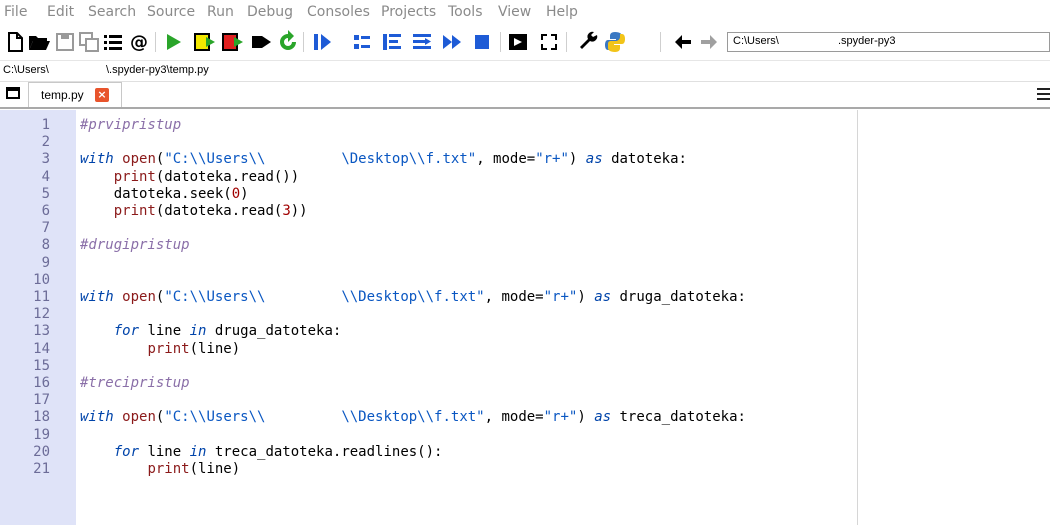 This screenshot has height=525, width=1050. Describe the element at coordinates (164, 193) in the screenshot. I see `code-text: datoteka.seek(0)` at that location.